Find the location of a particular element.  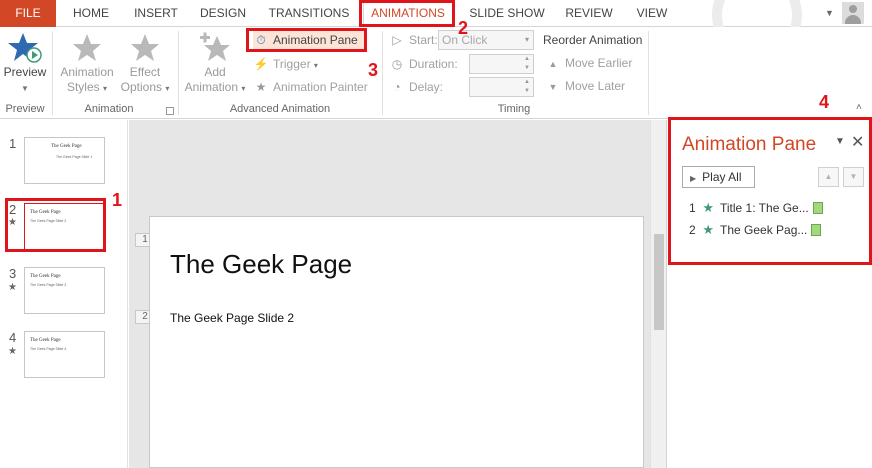

add-animation-button: Add Animation ▾ is located at coordinates (215, 66).